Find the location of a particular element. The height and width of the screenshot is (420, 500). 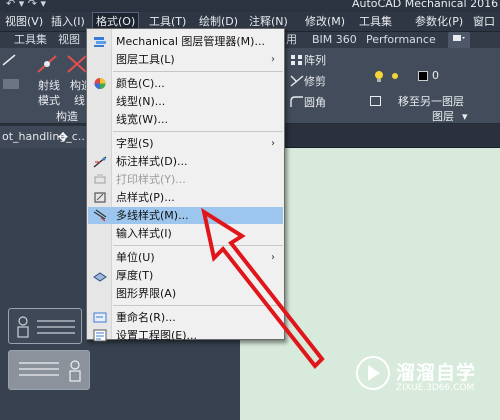

annotation-arrow-icon is located at coordinates (263, 288).